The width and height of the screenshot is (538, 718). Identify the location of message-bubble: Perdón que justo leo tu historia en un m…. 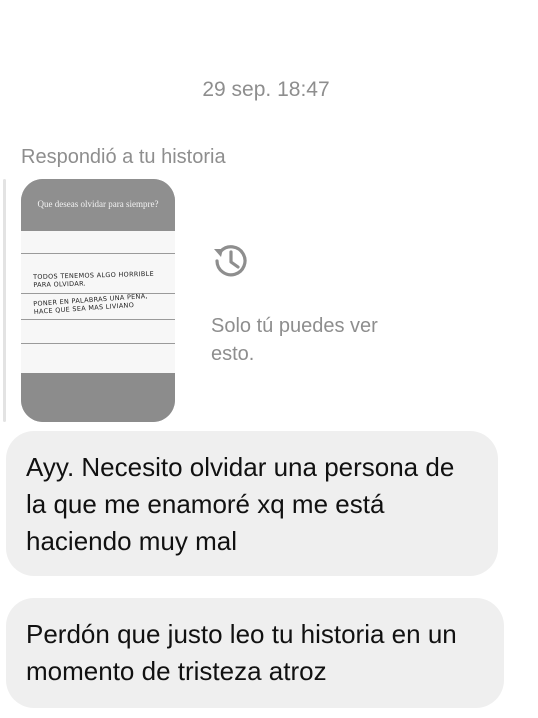
(255, 653).